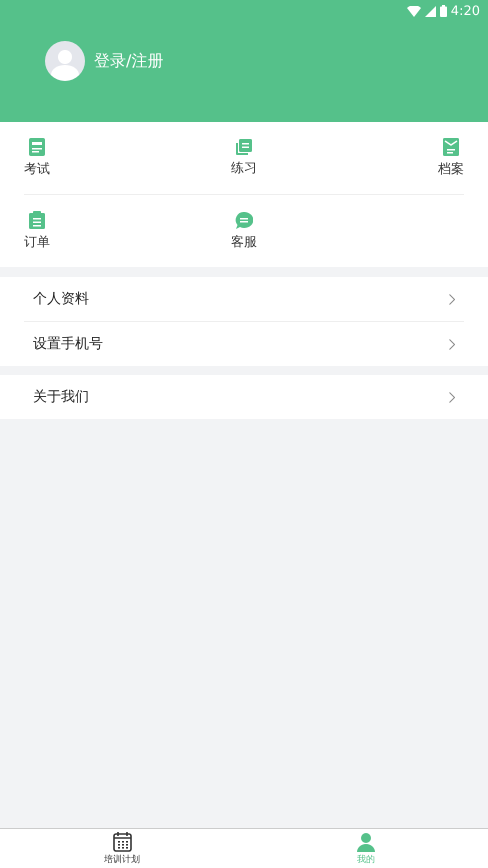  What do you see at coordinates (37, 158) in the screenshot?
I see `shortcut-item: 考试` at bounding box center [37, 158].